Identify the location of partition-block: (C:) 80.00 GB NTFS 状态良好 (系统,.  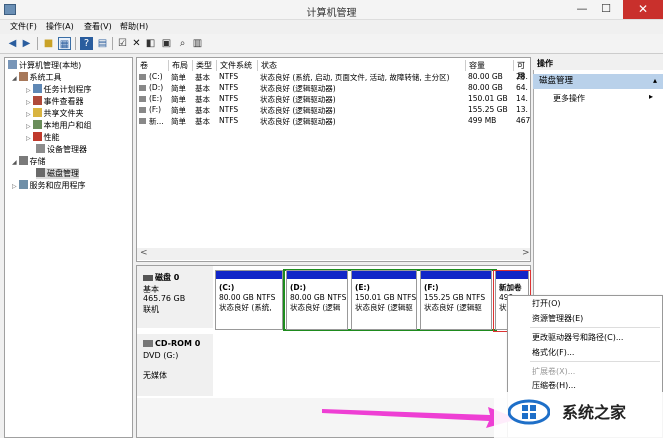
(249, 300).